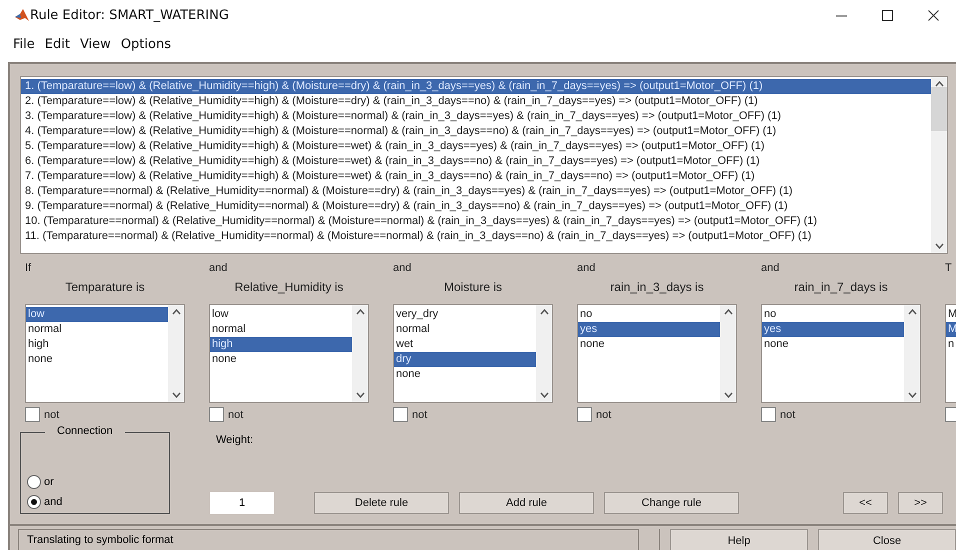 The image size is (956, 550). Describe the element at coordinates (289, 288) in the screenshot. I see `variable-label: Relative_Humidity is` at that location.